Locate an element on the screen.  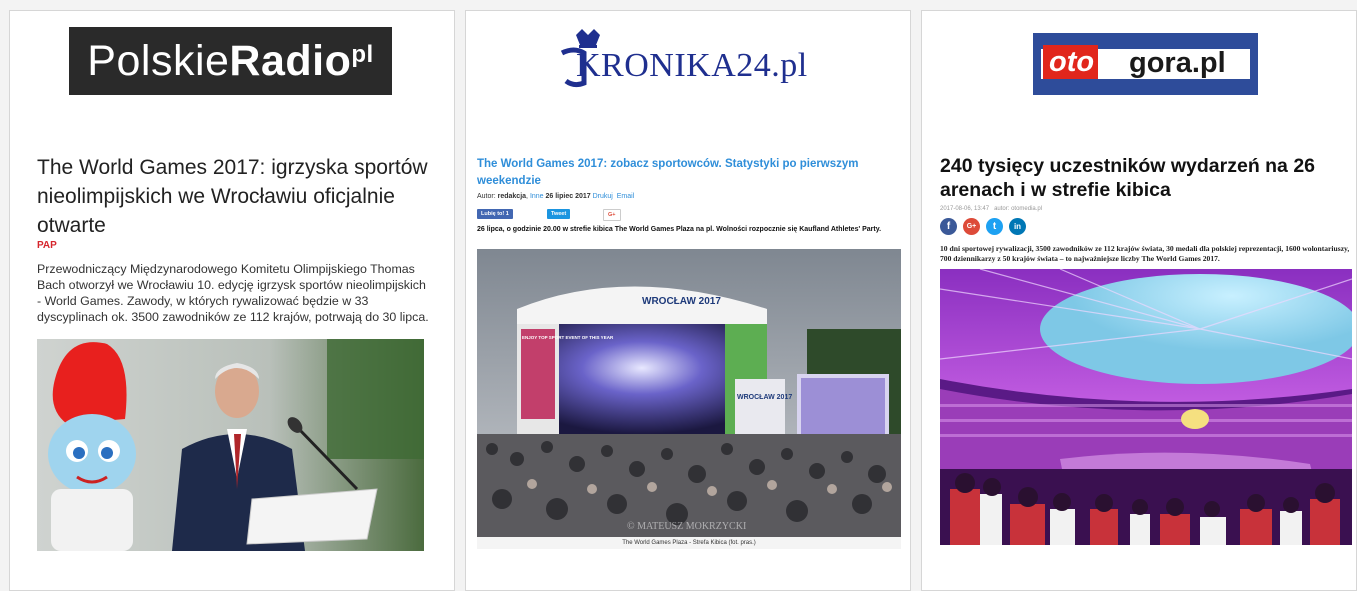
social-share-buttons: f G+ t in is located at coordinates (1000, 226).